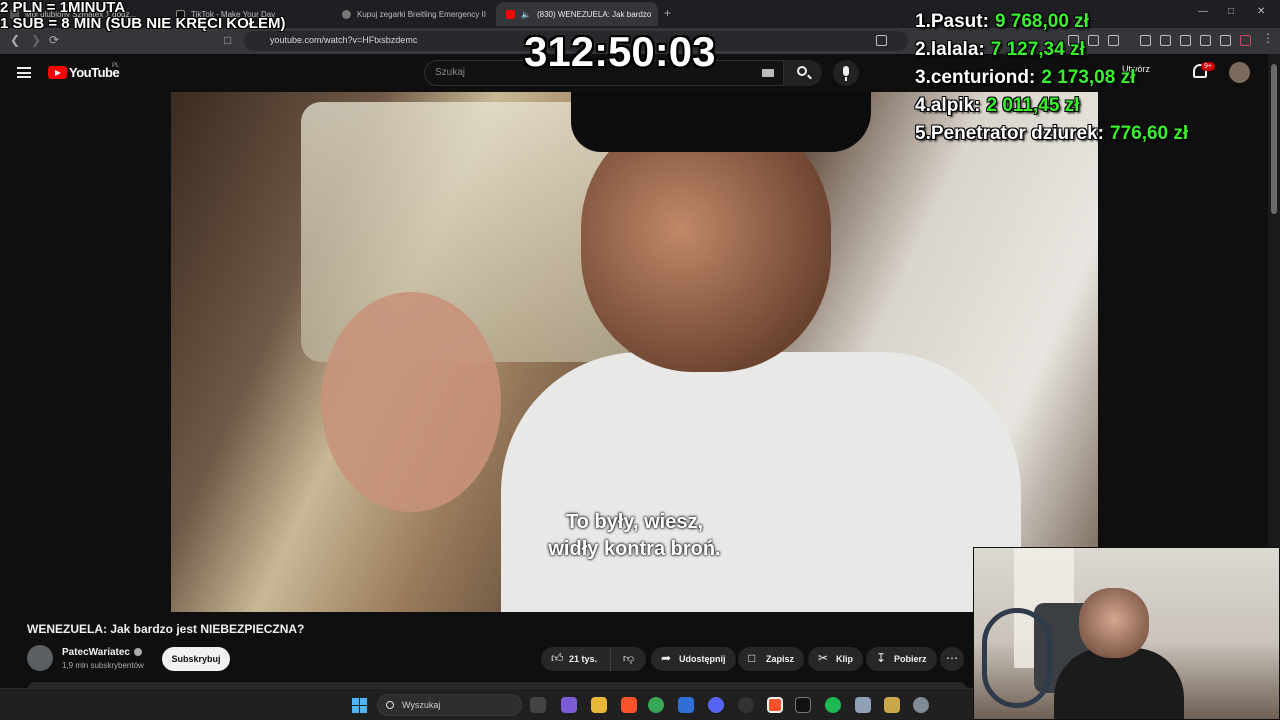 The height and width of the screenshot is (720, 1280). What do you see at coordinates (390, 705) in the screenshot?
I see `search-icon` at bounding box center [390, 705].